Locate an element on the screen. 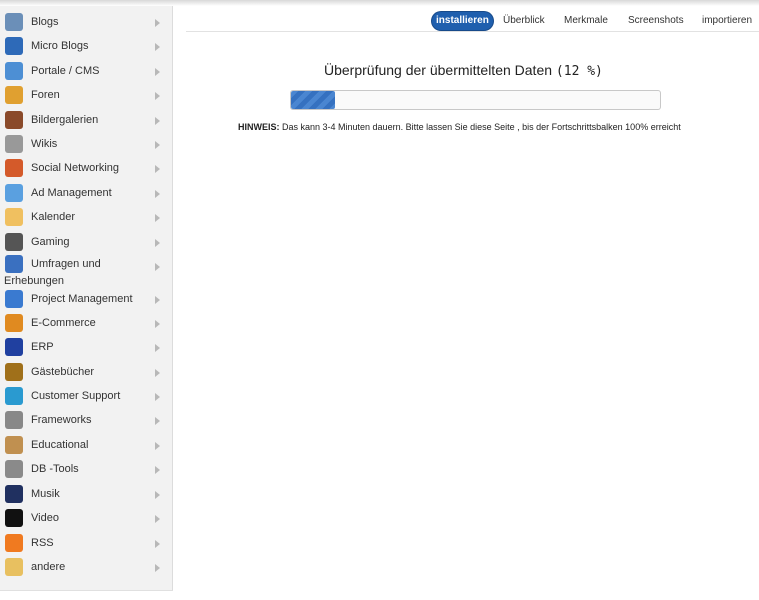 The image size is (759, 600). puzzle-globe-icon is located at coordinates (14, 144).